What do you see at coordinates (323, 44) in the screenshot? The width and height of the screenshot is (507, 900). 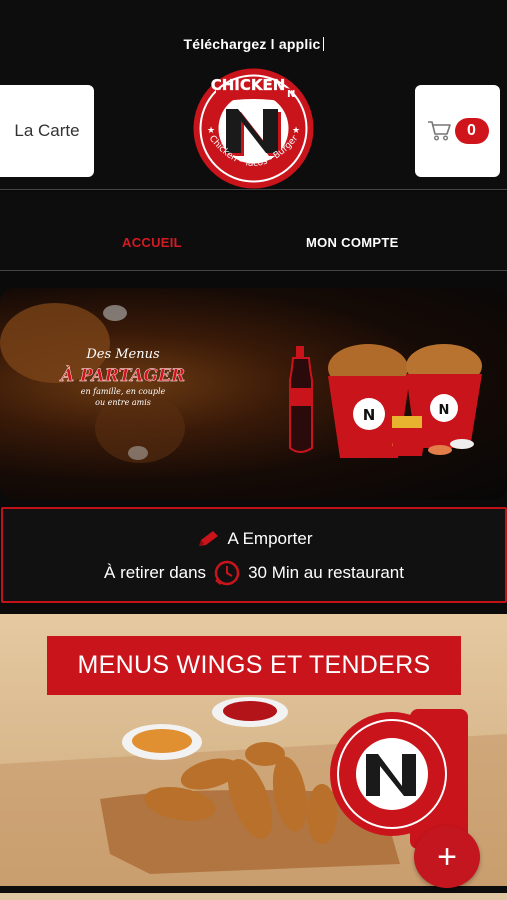 I see `text-caret` at bounding box center [323, 44].